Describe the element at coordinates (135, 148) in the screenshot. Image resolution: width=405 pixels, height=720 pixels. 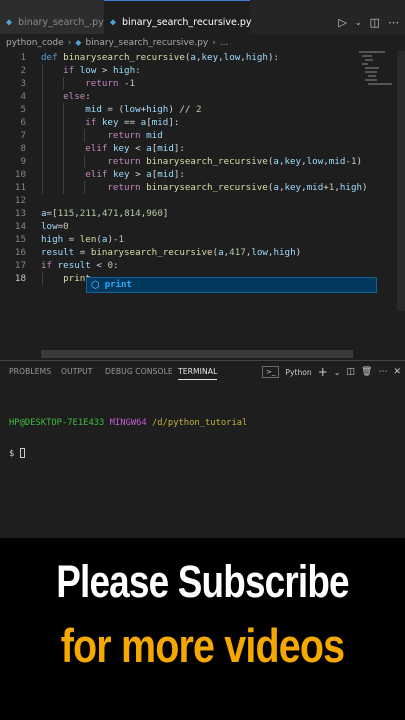
I see `code-line: elif key < a[mid]:` at that location.